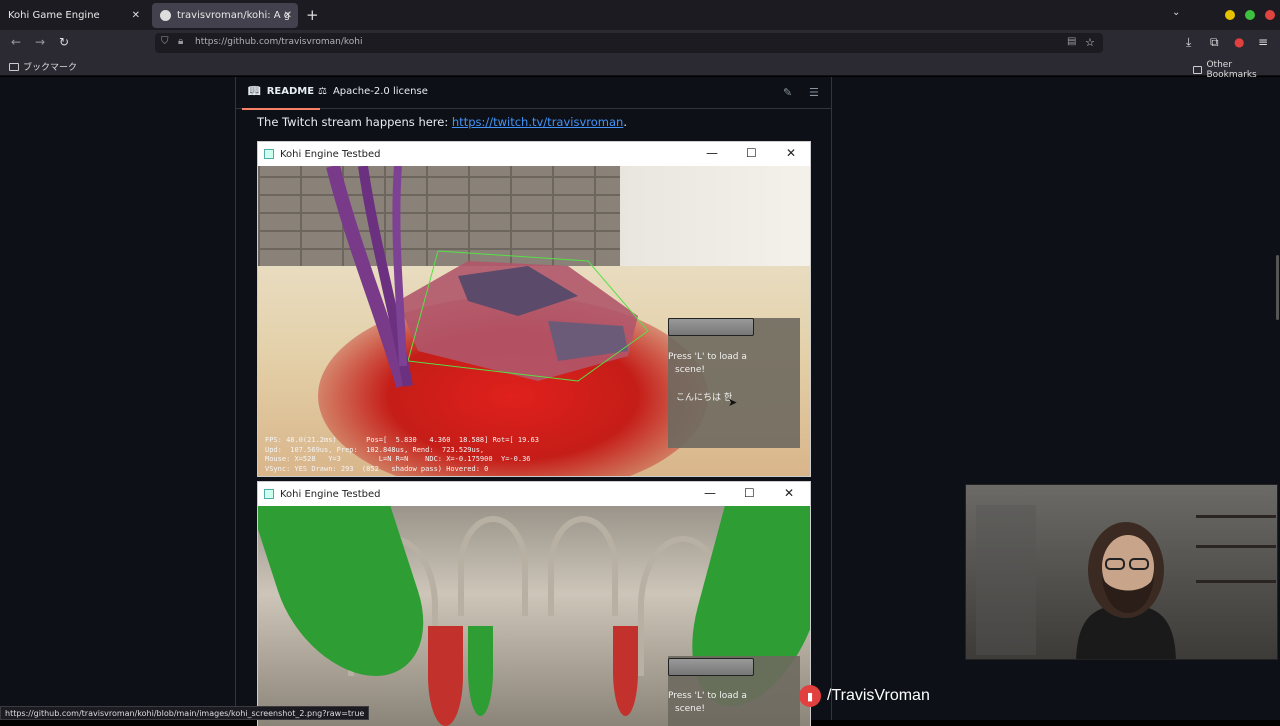 This screenshot has width=1280, height=726. What do you see at coordinates (1250, 15) in the screenshot?
I see `maximize-window-icon` at bounding box center [1250, 15].